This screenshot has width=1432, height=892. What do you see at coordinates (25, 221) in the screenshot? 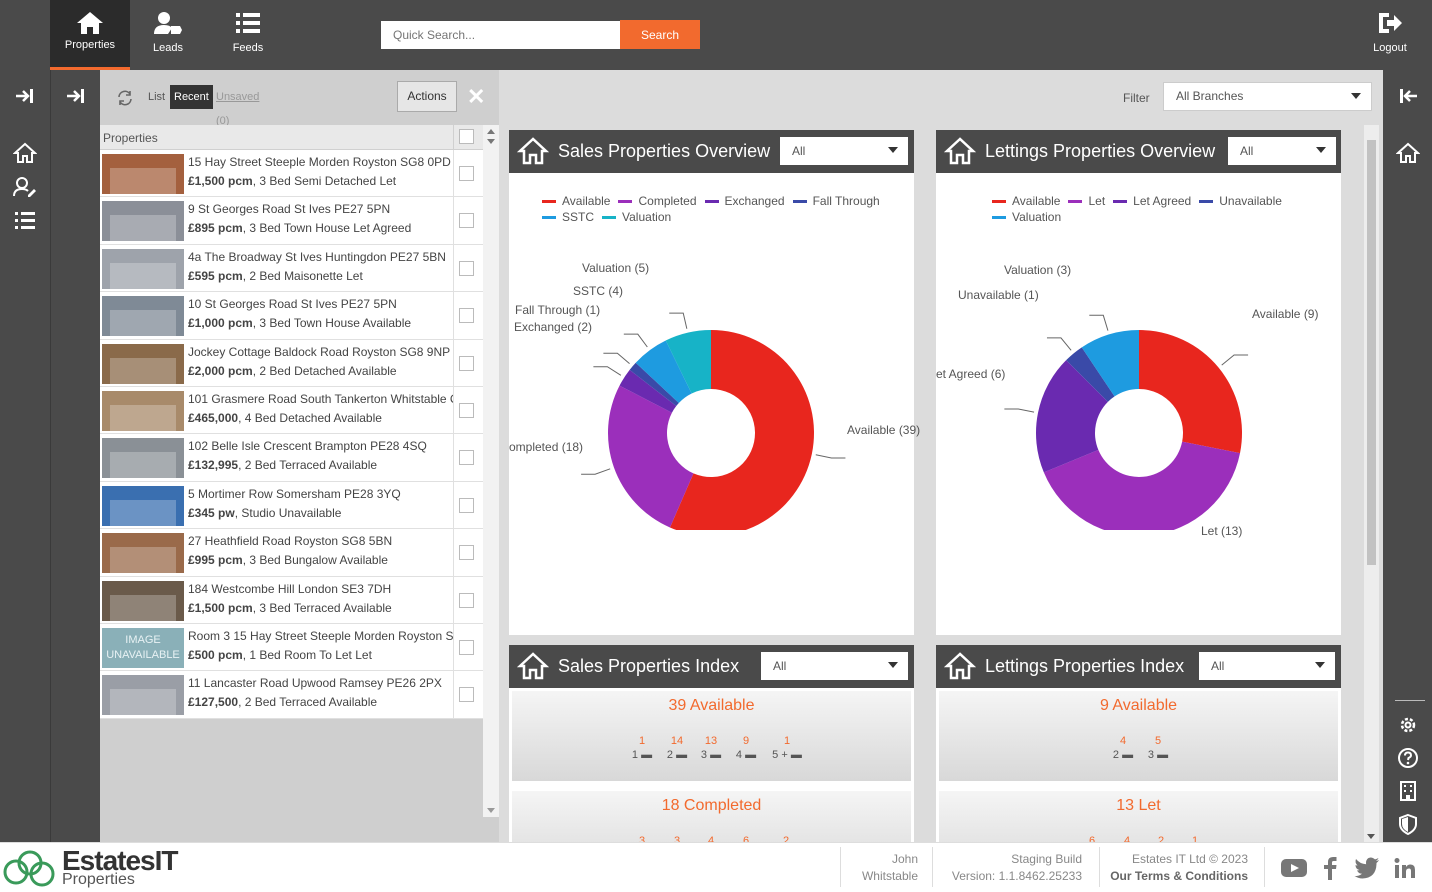
I see `rail-feeds` at bounding box center [25, 221].